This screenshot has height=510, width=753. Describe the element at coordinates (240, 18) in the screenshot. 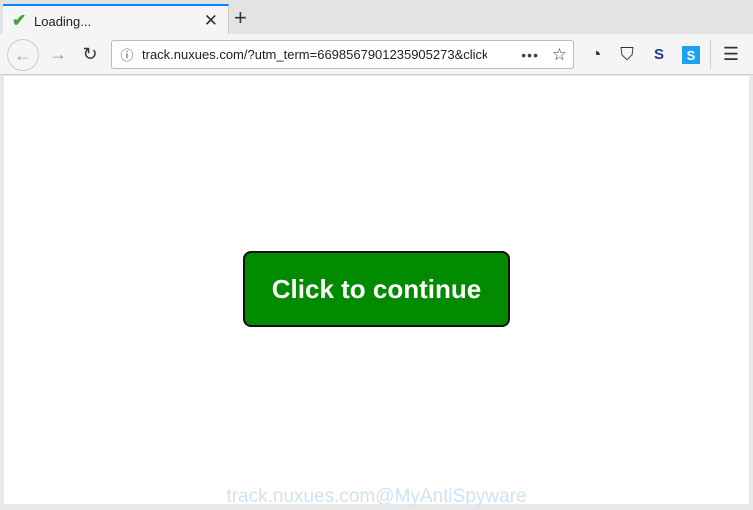

I see `new-tab-button: +` at that location.